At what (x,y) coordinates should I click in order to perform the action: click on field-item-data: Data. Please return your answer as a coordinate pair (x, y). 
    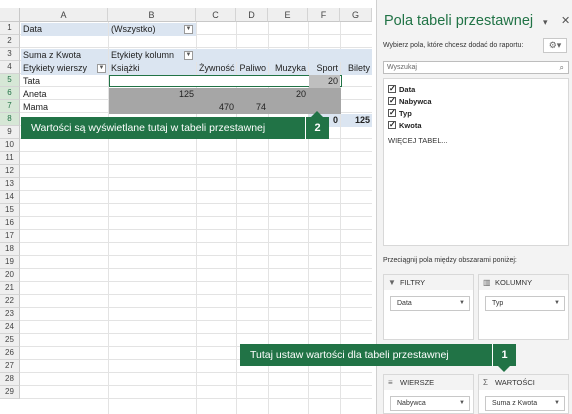
    Looking at the image, I should click on (402, 89).